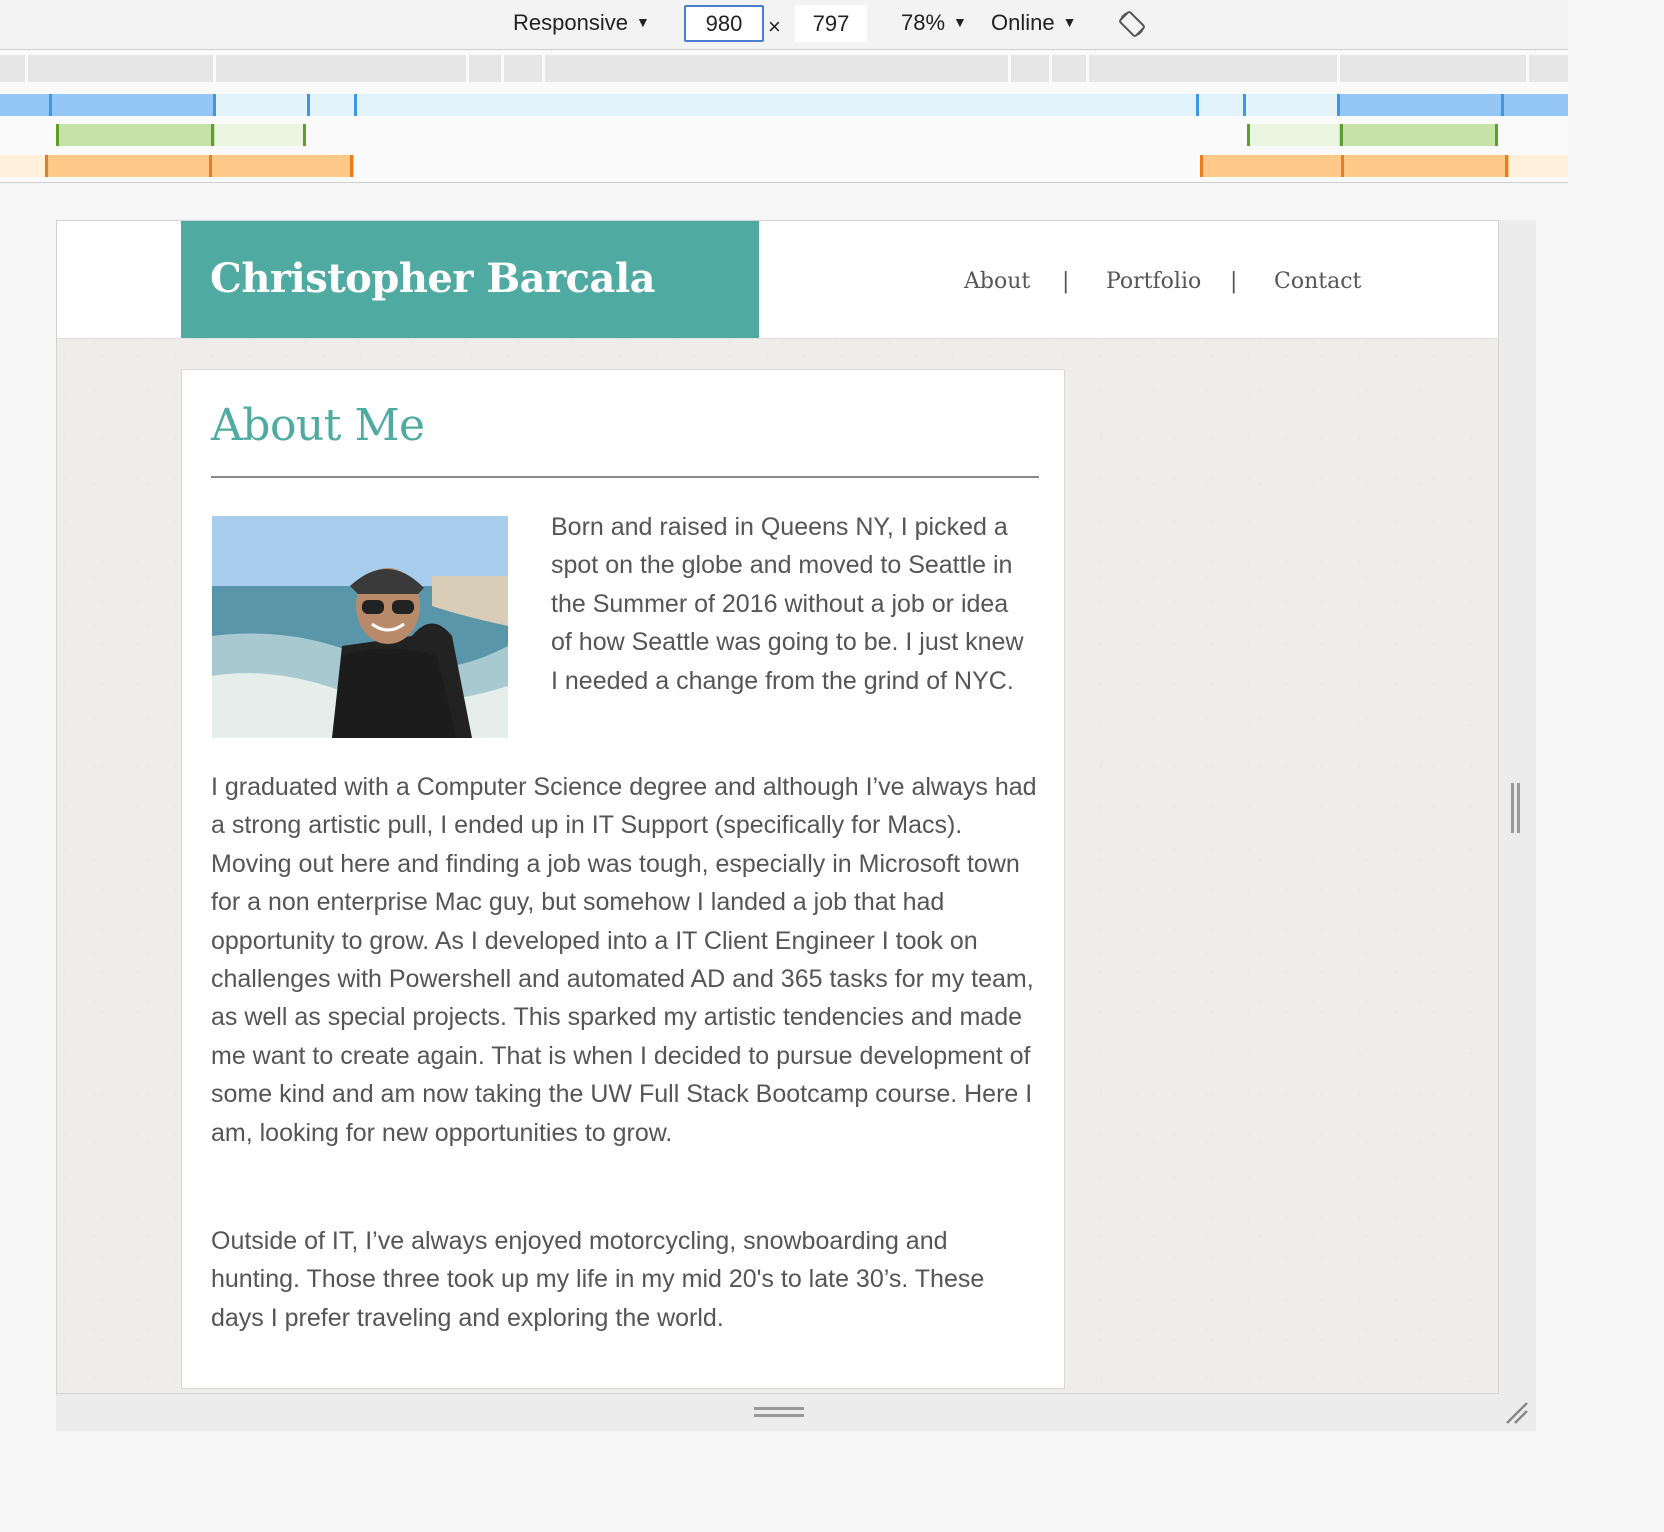  What do you see at coordinates (1515, 808) in the screenshot?
I see `right-resize-handle` at bounding box center [1515, 808].